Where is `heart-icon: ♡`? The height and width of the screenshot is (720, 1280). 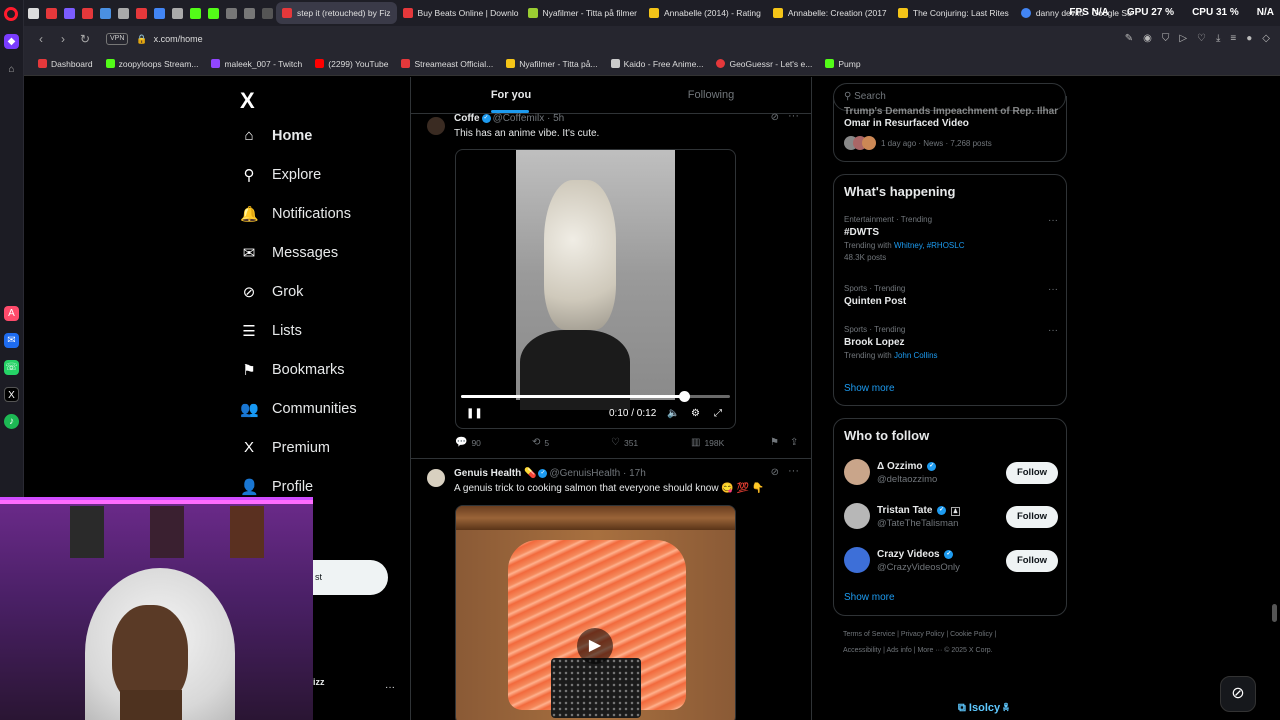 heart-icon: ♡ is located at coordinates (1201, 38).